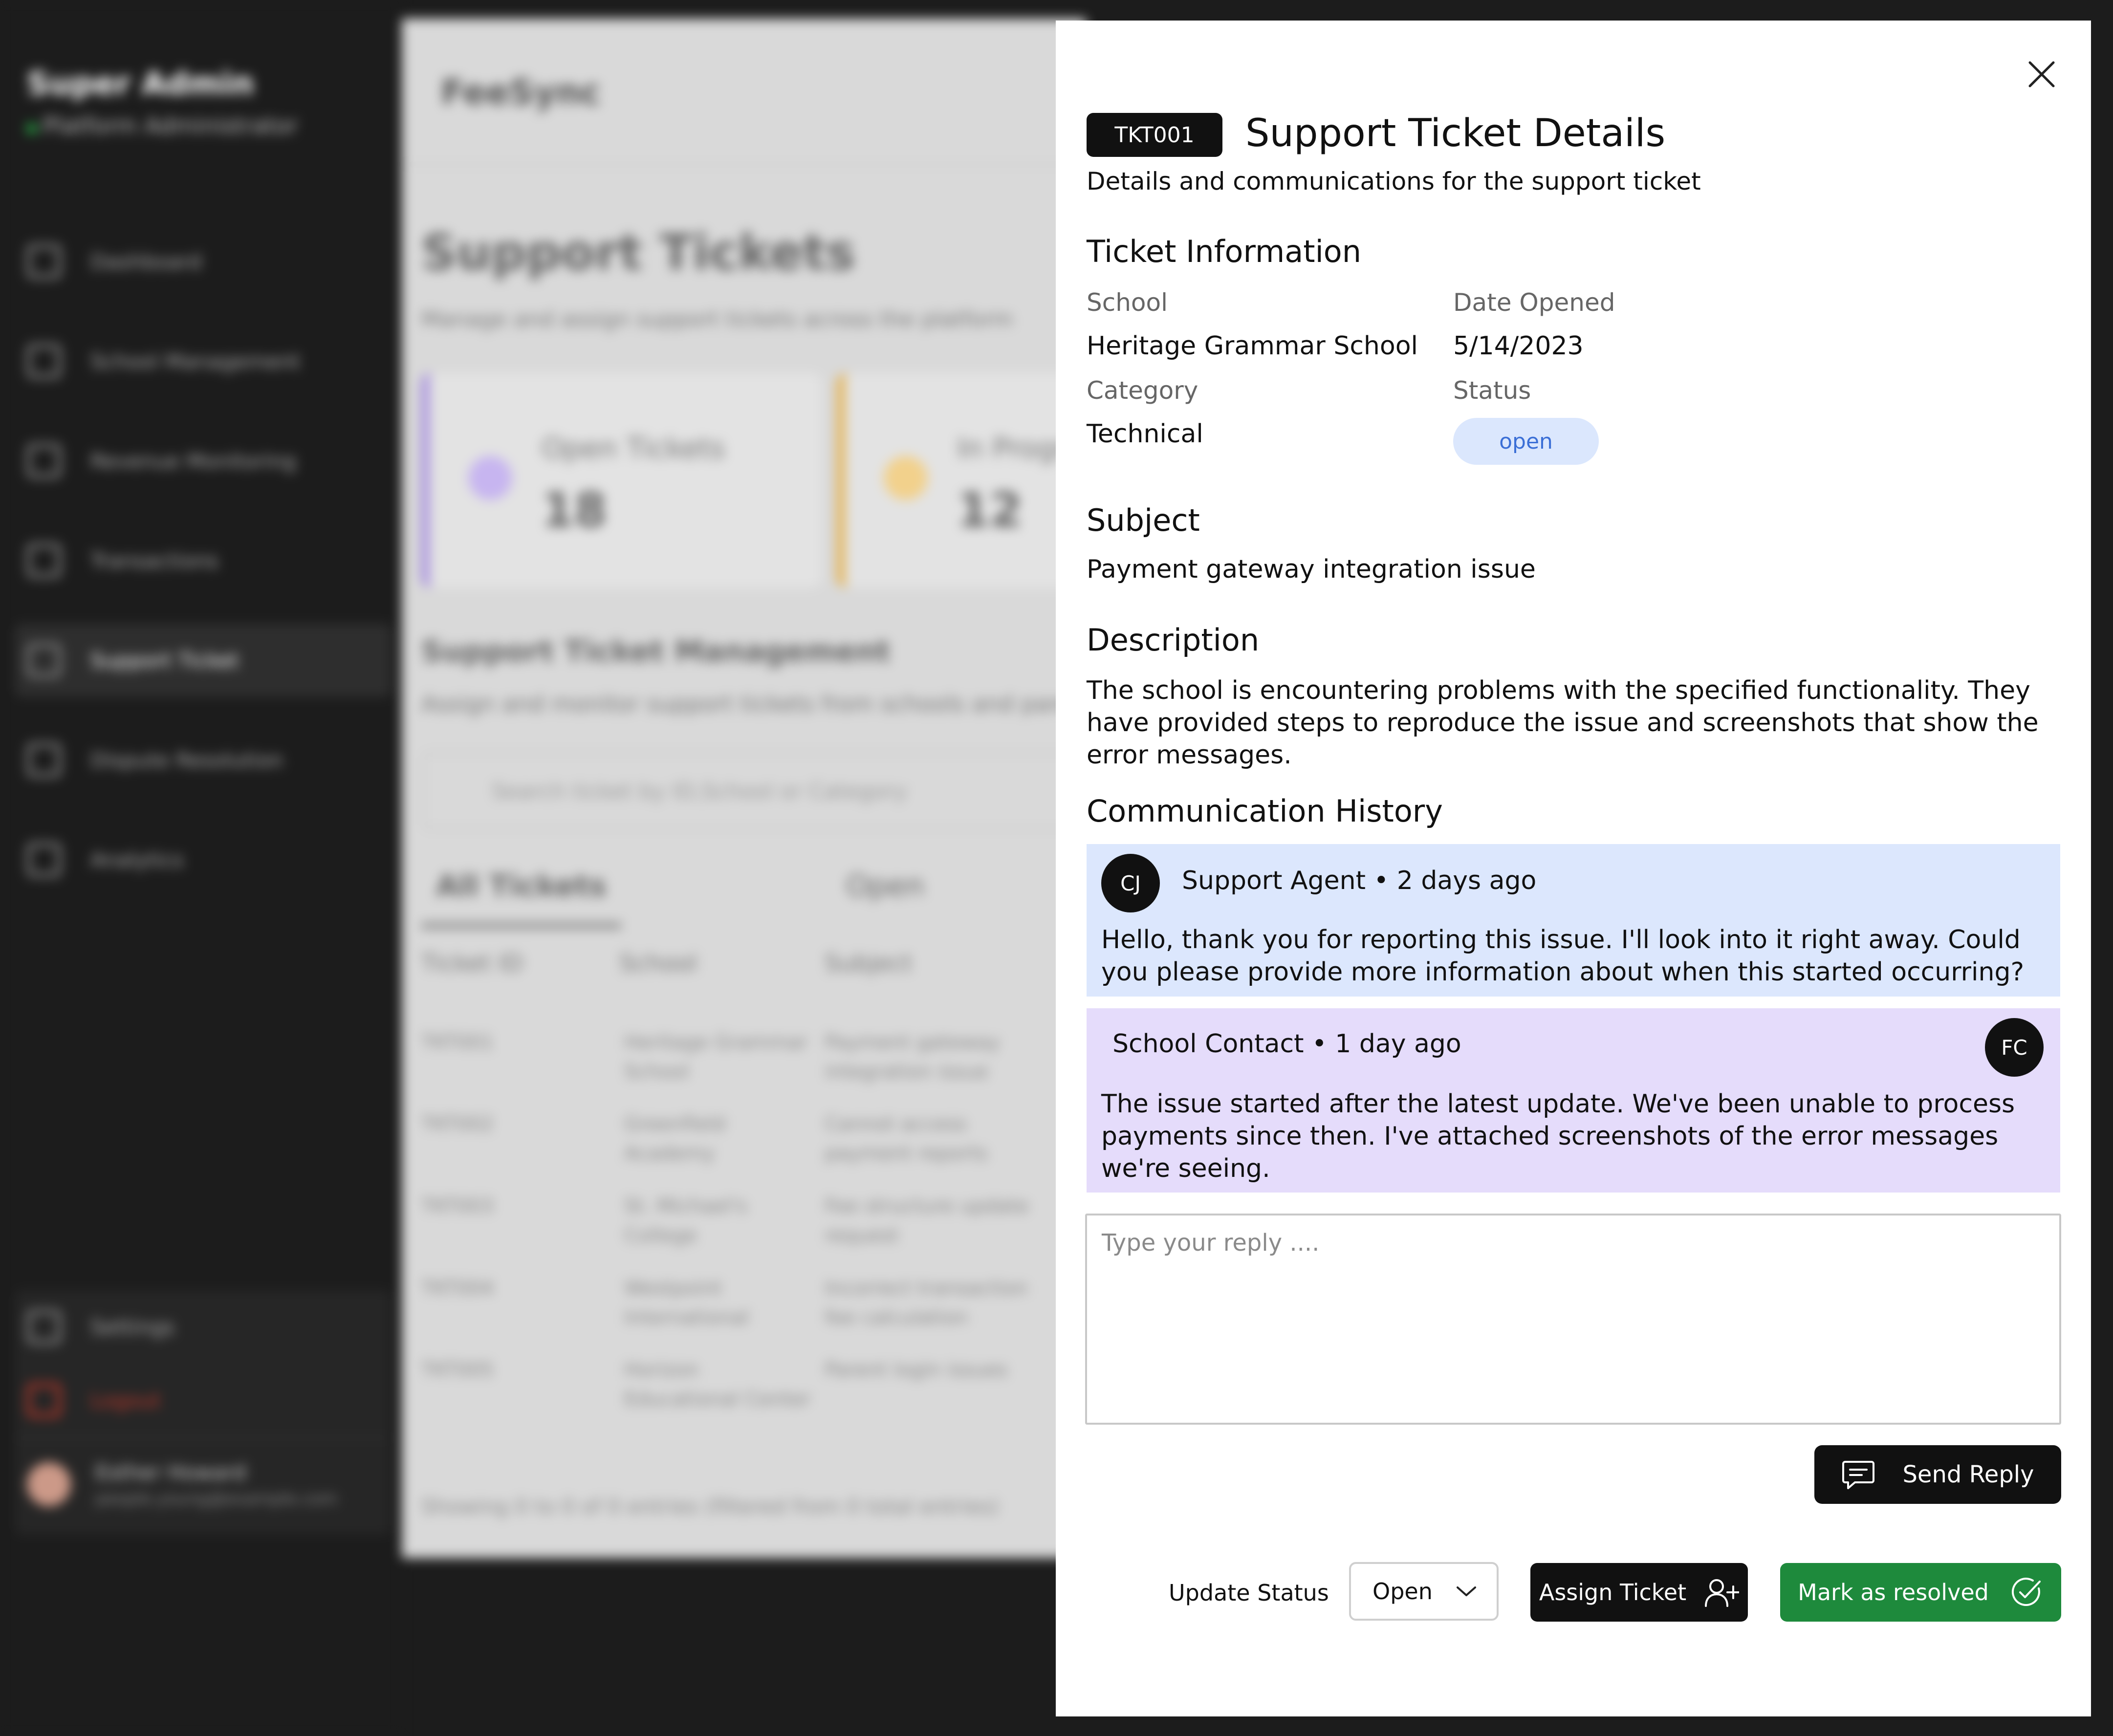 The width and height of the screenshot is (2113, 1736). Describe the element at coordinates (1127, 302) in the screenshot. I see `school-label: School` at that location.